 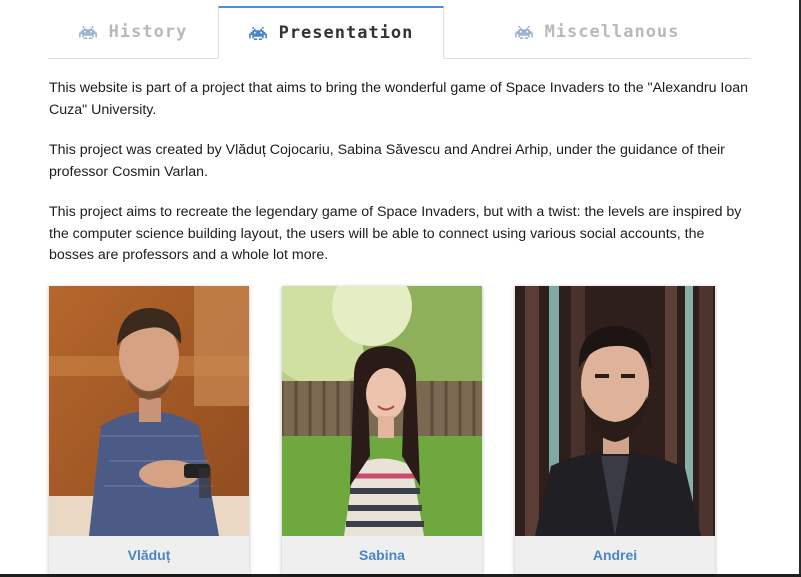 I want to click on tab-history: History, so click(x=133, y=32).